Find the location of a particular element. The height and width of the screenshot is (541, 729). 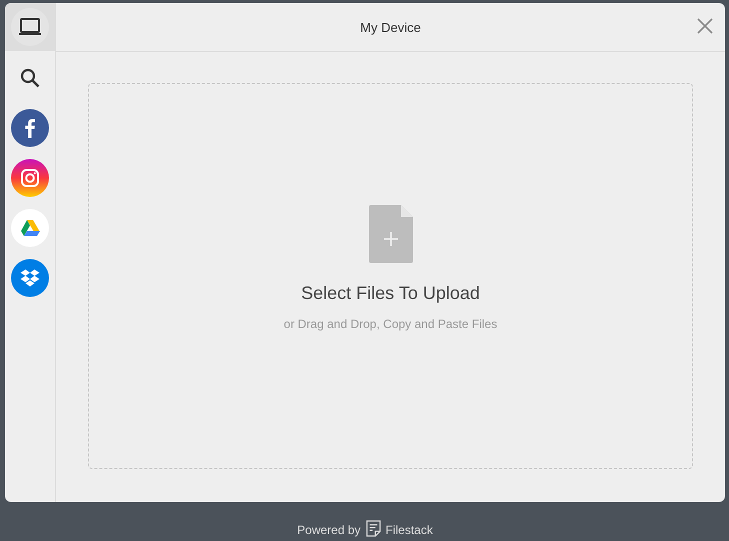

close-icon is located at coordinates (705, 26).